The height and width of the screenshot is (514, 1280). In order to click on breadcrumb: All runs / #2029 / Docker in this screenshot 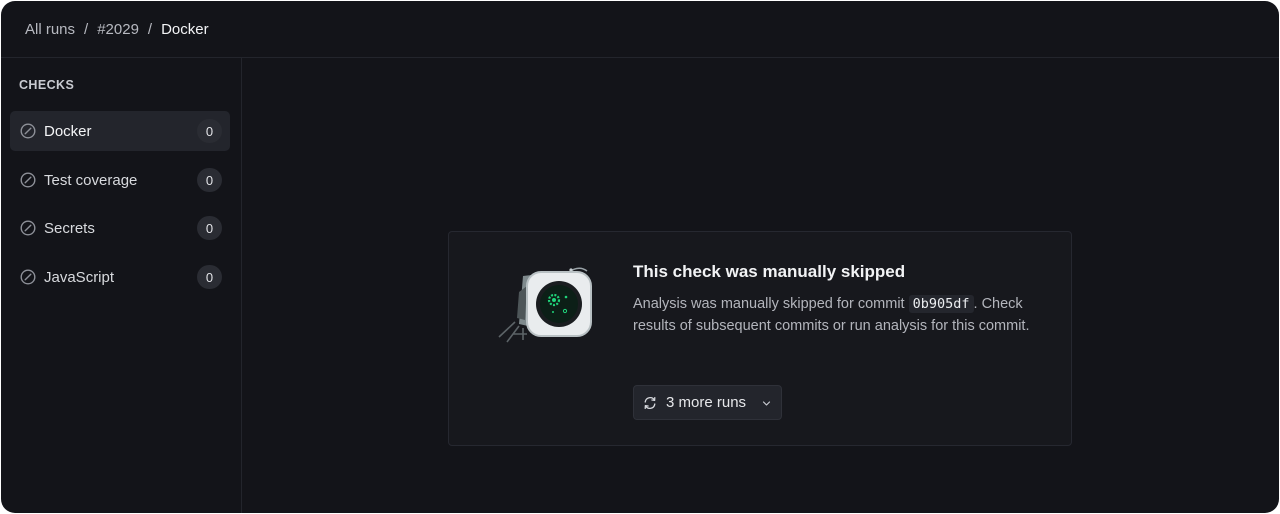, I will do `click(640, 29)`.